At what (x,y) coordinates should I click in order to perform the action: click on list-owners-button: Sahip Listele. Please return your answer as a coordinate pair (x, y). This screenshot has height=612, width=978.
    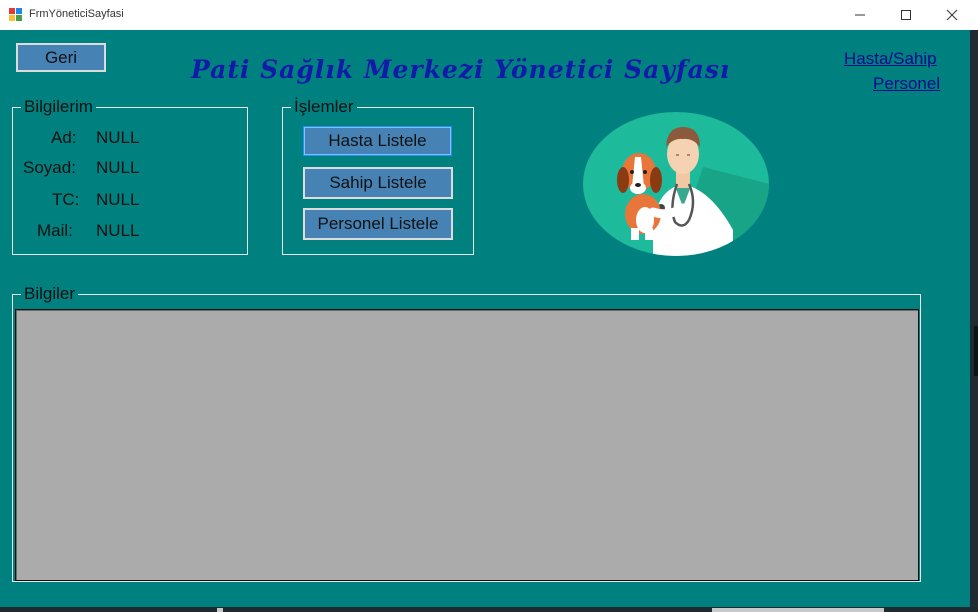
    Looking at the image, I should click on (378, 183).